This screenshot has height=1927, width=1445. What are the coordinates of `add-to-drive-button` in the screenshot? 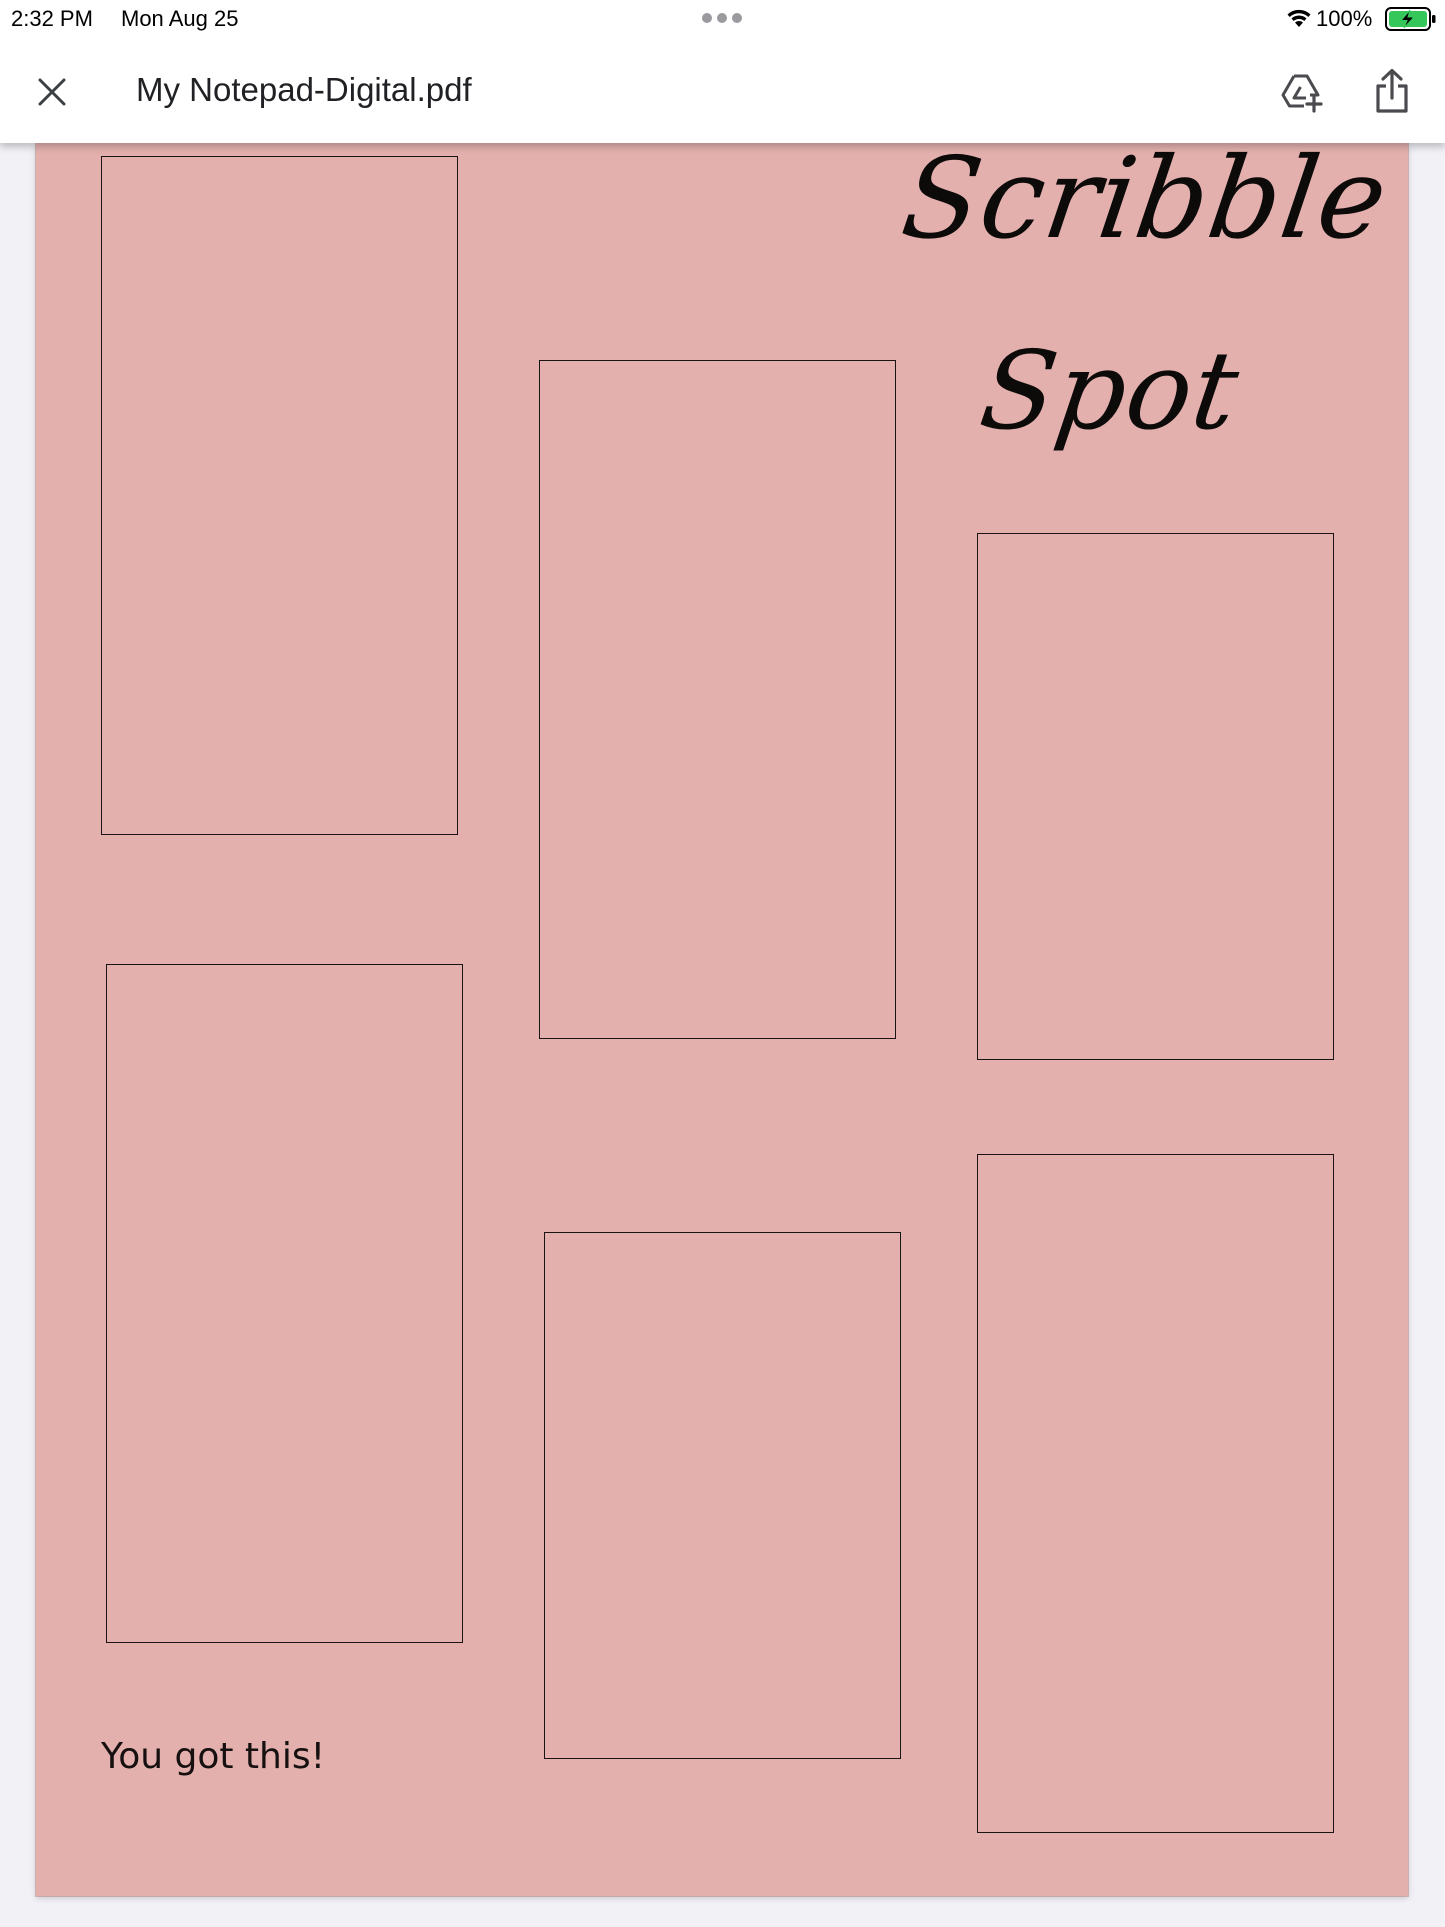 It's located at (1302, 93).